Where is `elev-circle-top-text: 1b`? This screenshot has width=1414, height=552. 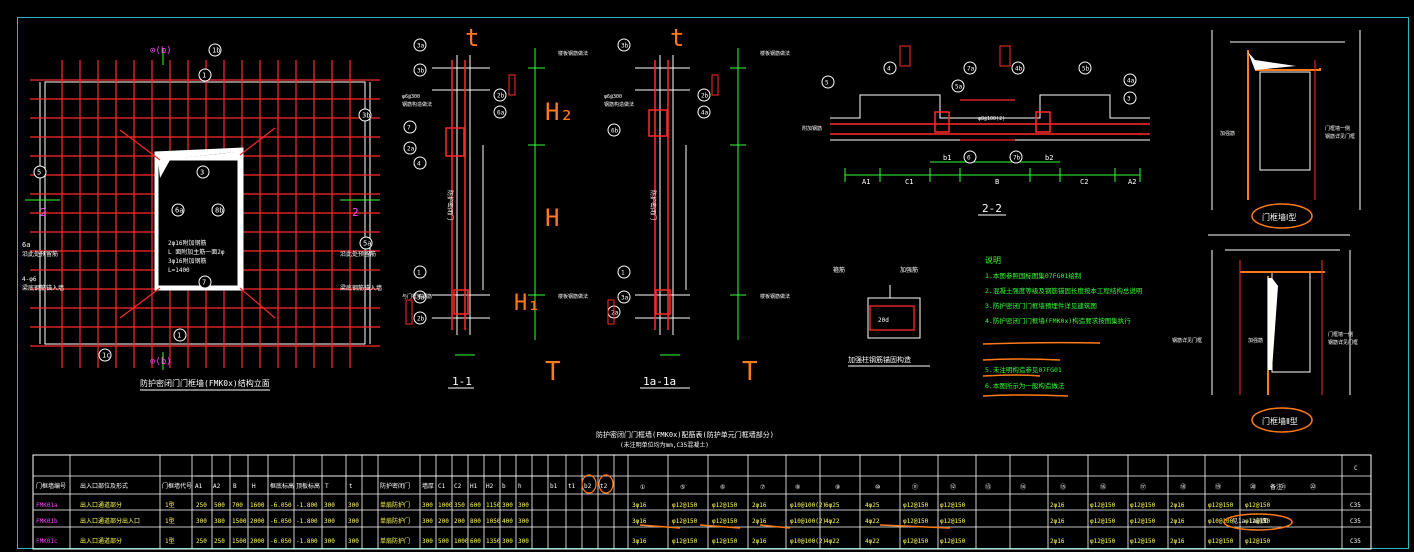 elev-circle-top-text: 1b is located at coordinates (216, 51).